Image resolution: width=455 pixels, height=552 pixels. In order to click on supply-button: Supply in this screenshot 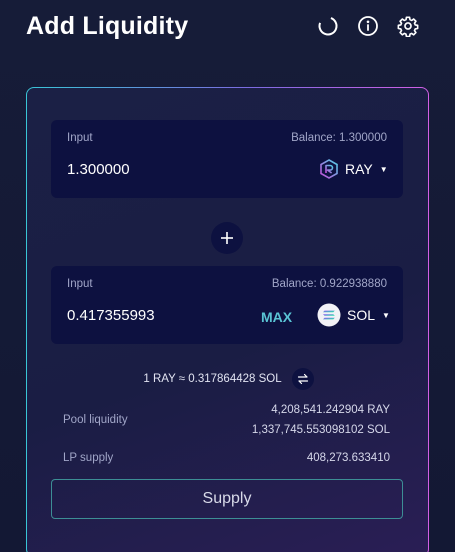, I will do `click(227, 499)`.